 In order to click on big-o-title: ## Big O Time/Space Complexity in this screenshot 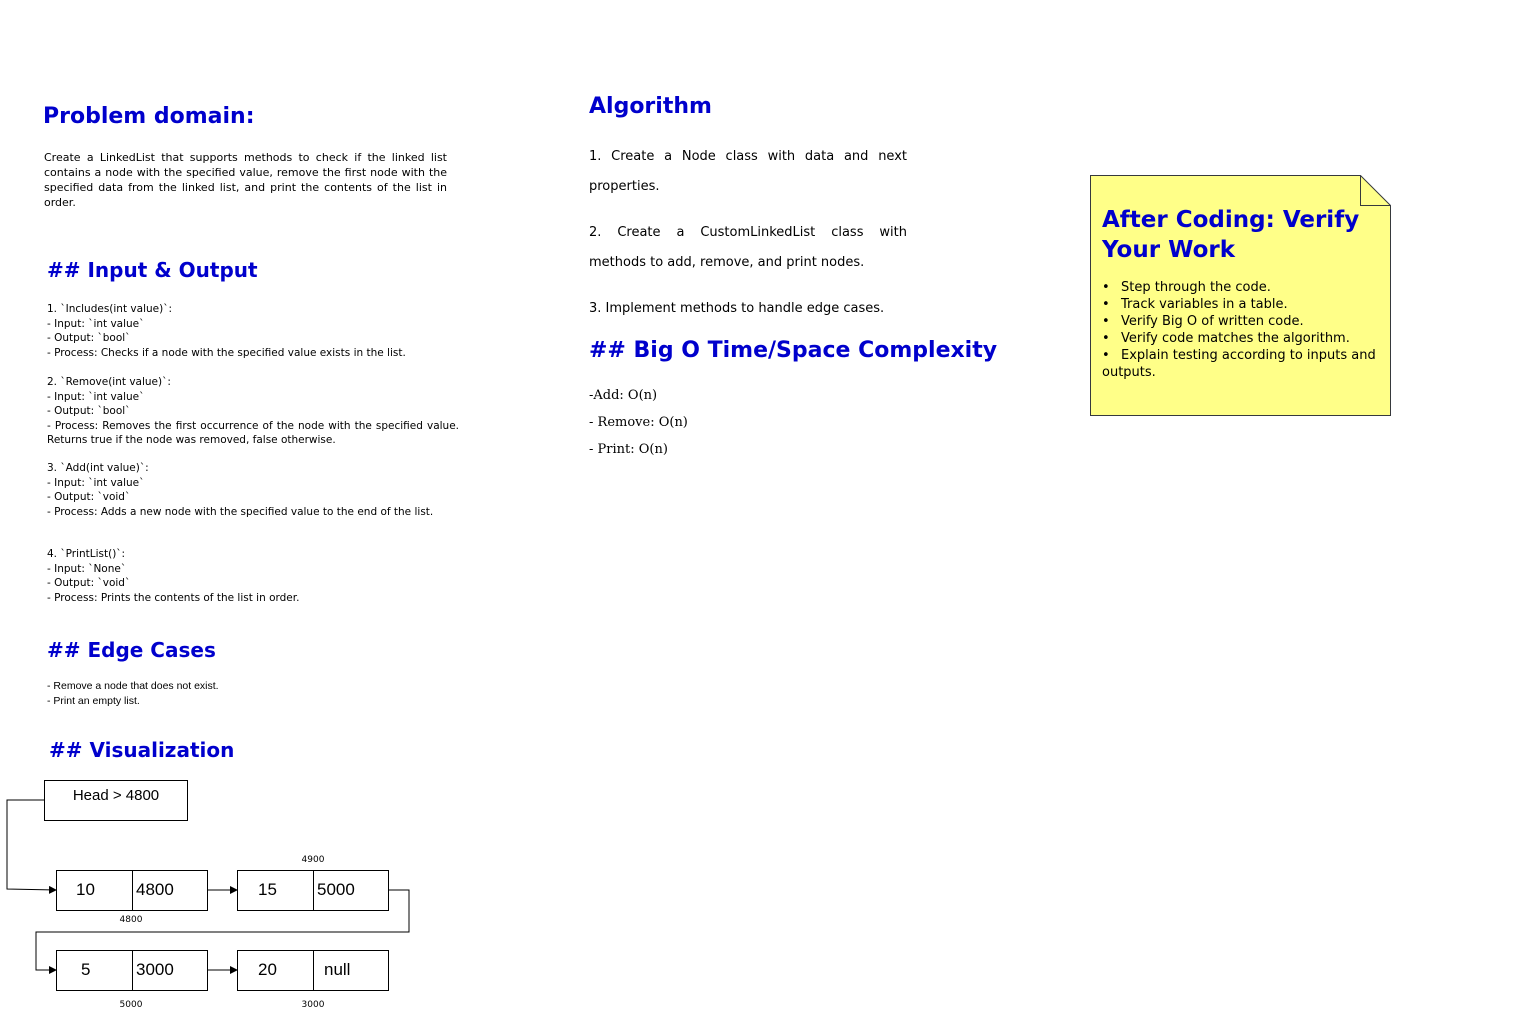, I will do `click(793, 350)`.